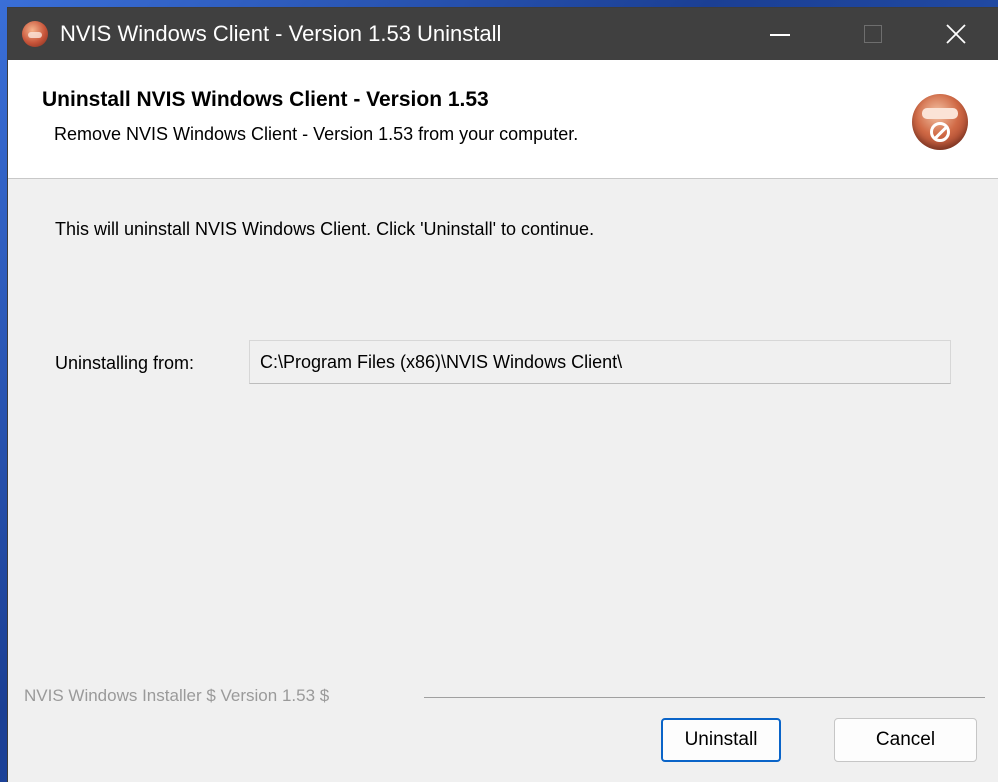  I want to click on branding-divider, so click(704, 697).